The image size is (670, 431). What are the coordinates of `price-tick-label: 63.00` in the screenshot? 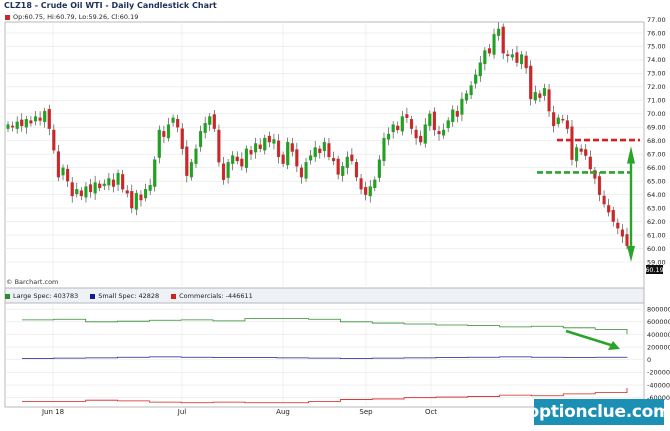 It's located at (656, 208).